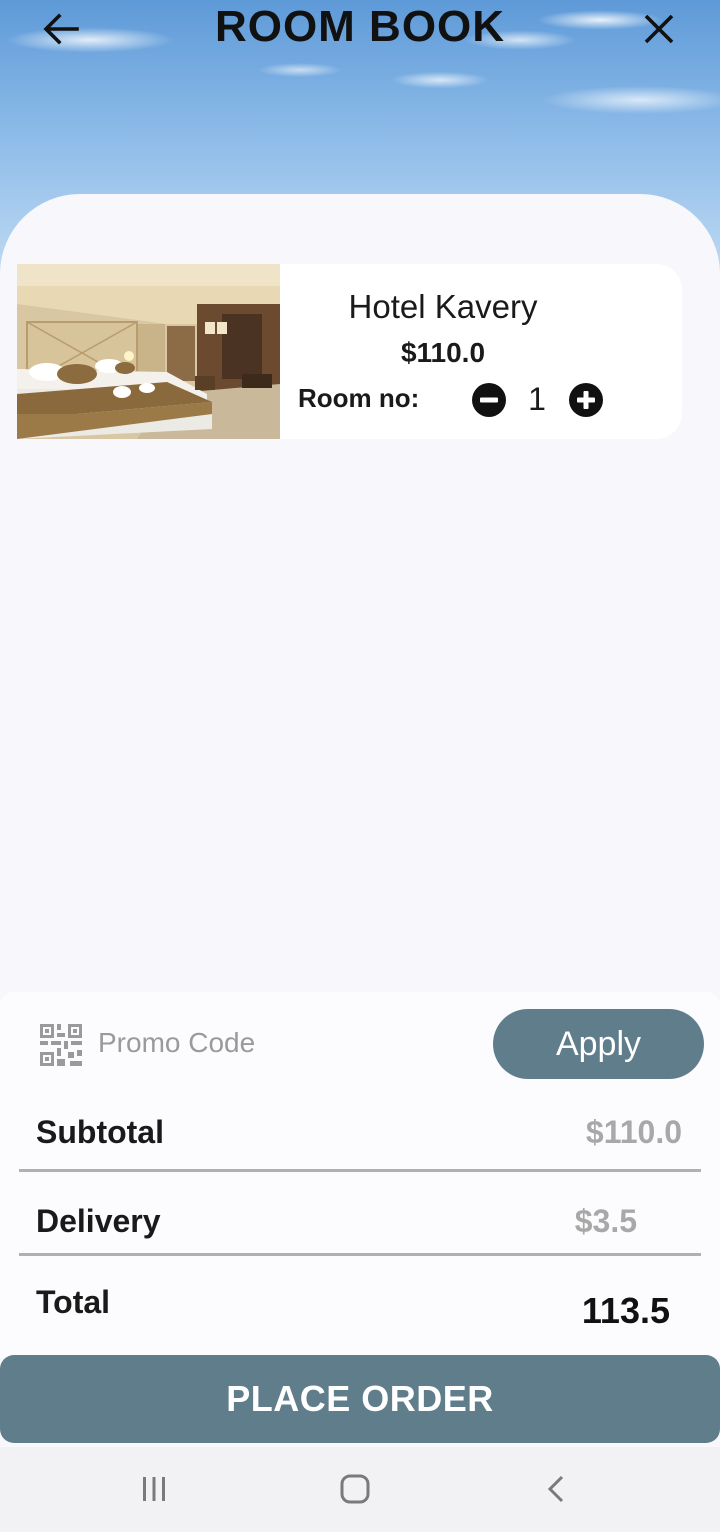 Image resolution: width=720 pixels, height=1532 pixels. Describe the element at coordinates (625, 1310) in the screenshot. I see `total-value: 113.5` at that location.